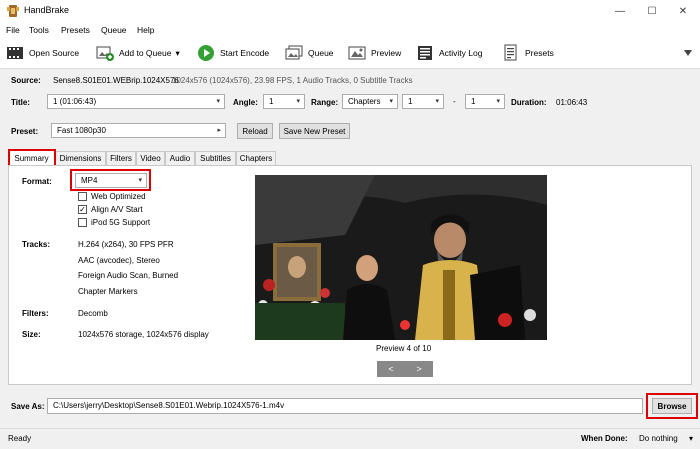  I want to click on preset-label: Preset:, so click(25, 131).